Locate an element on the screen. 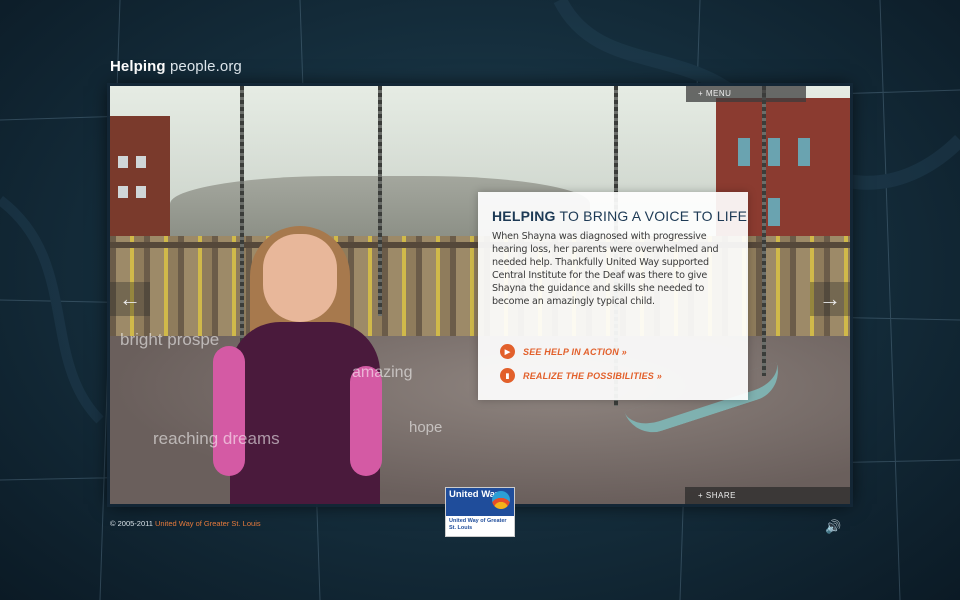 The width and height of the screenshot is (960, 600). speaker-icon: 🔊 is located at coordinates (833, 527).